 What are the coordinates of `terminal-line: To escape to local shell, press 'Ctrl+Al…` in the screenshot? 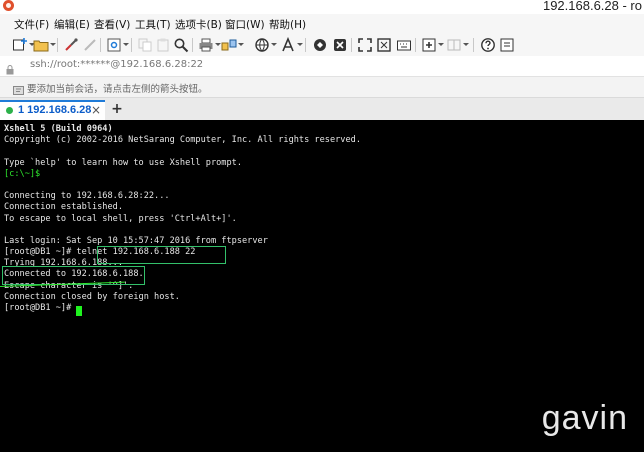 It's located at (120, 218).